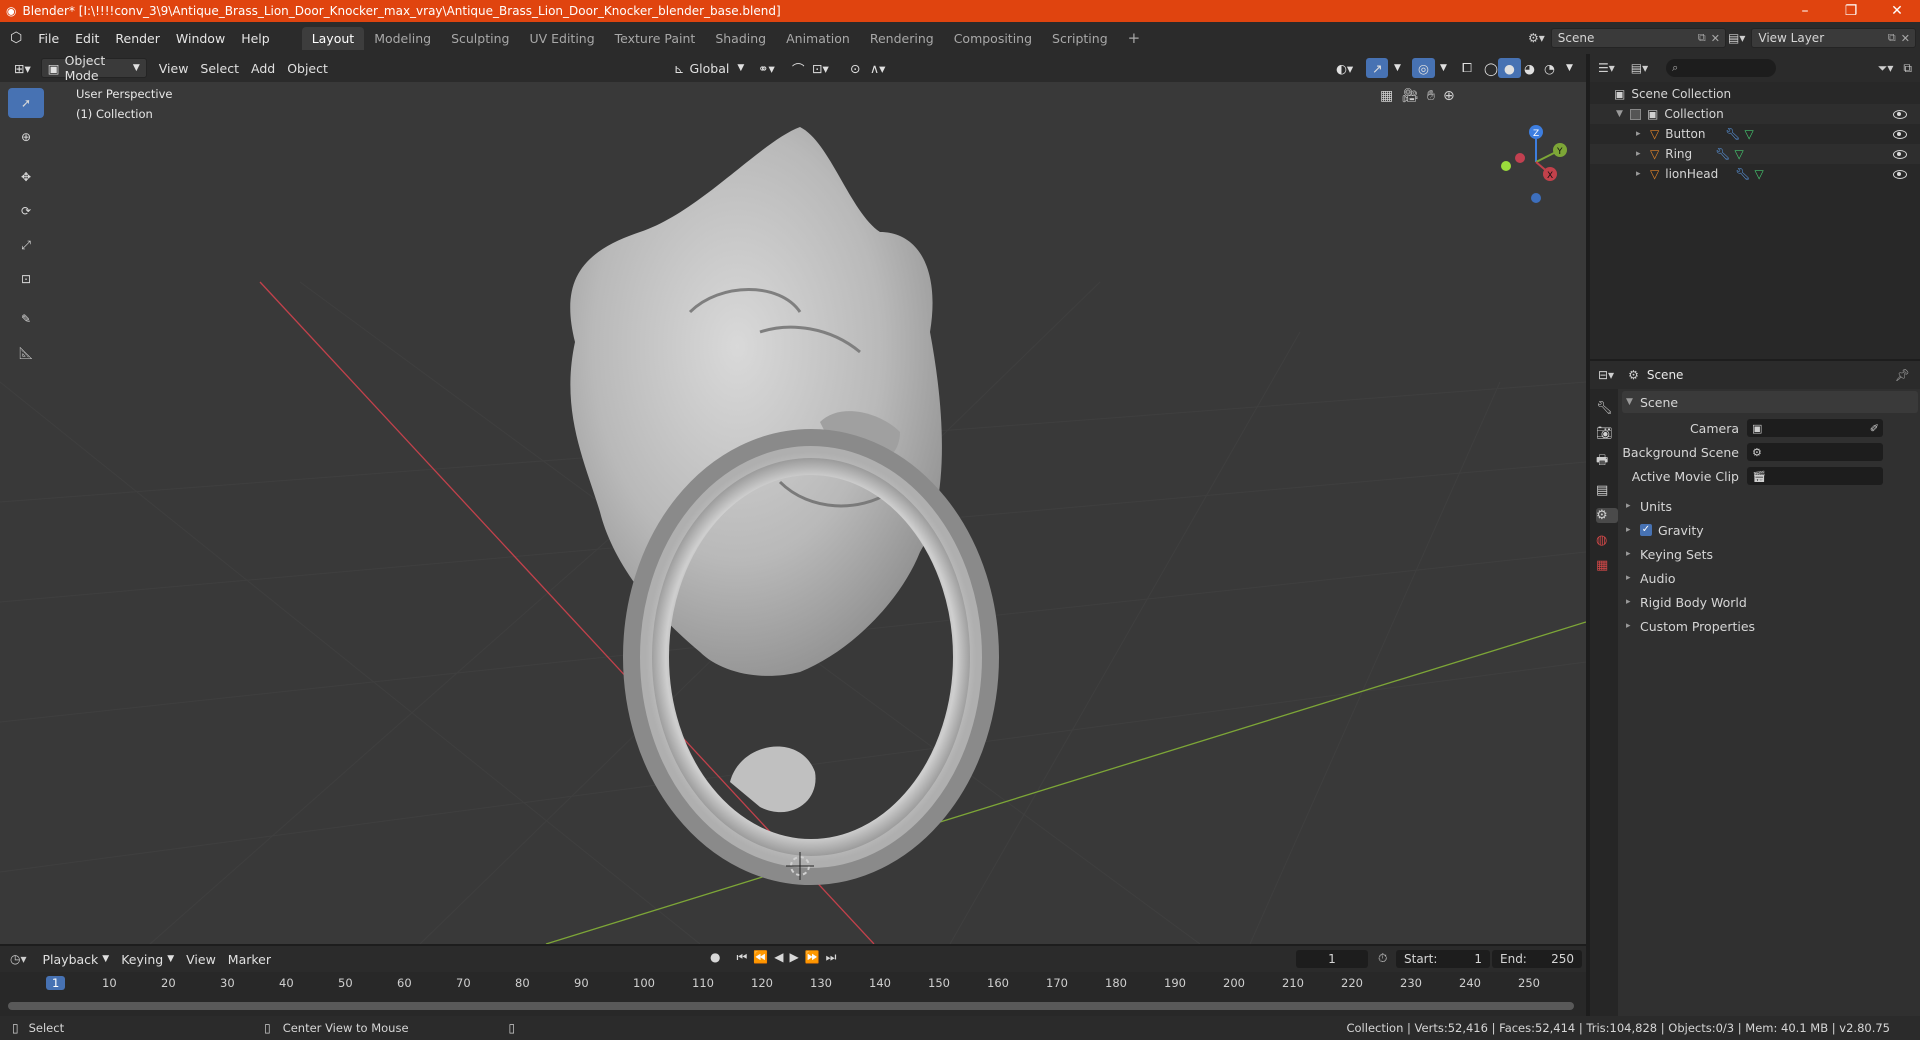 The width and height of the screenshot is (1920, 1040). Describe the element at coordinates (402, 38) in the screenshot. I see `tab-modeling: Modeling` at that location.